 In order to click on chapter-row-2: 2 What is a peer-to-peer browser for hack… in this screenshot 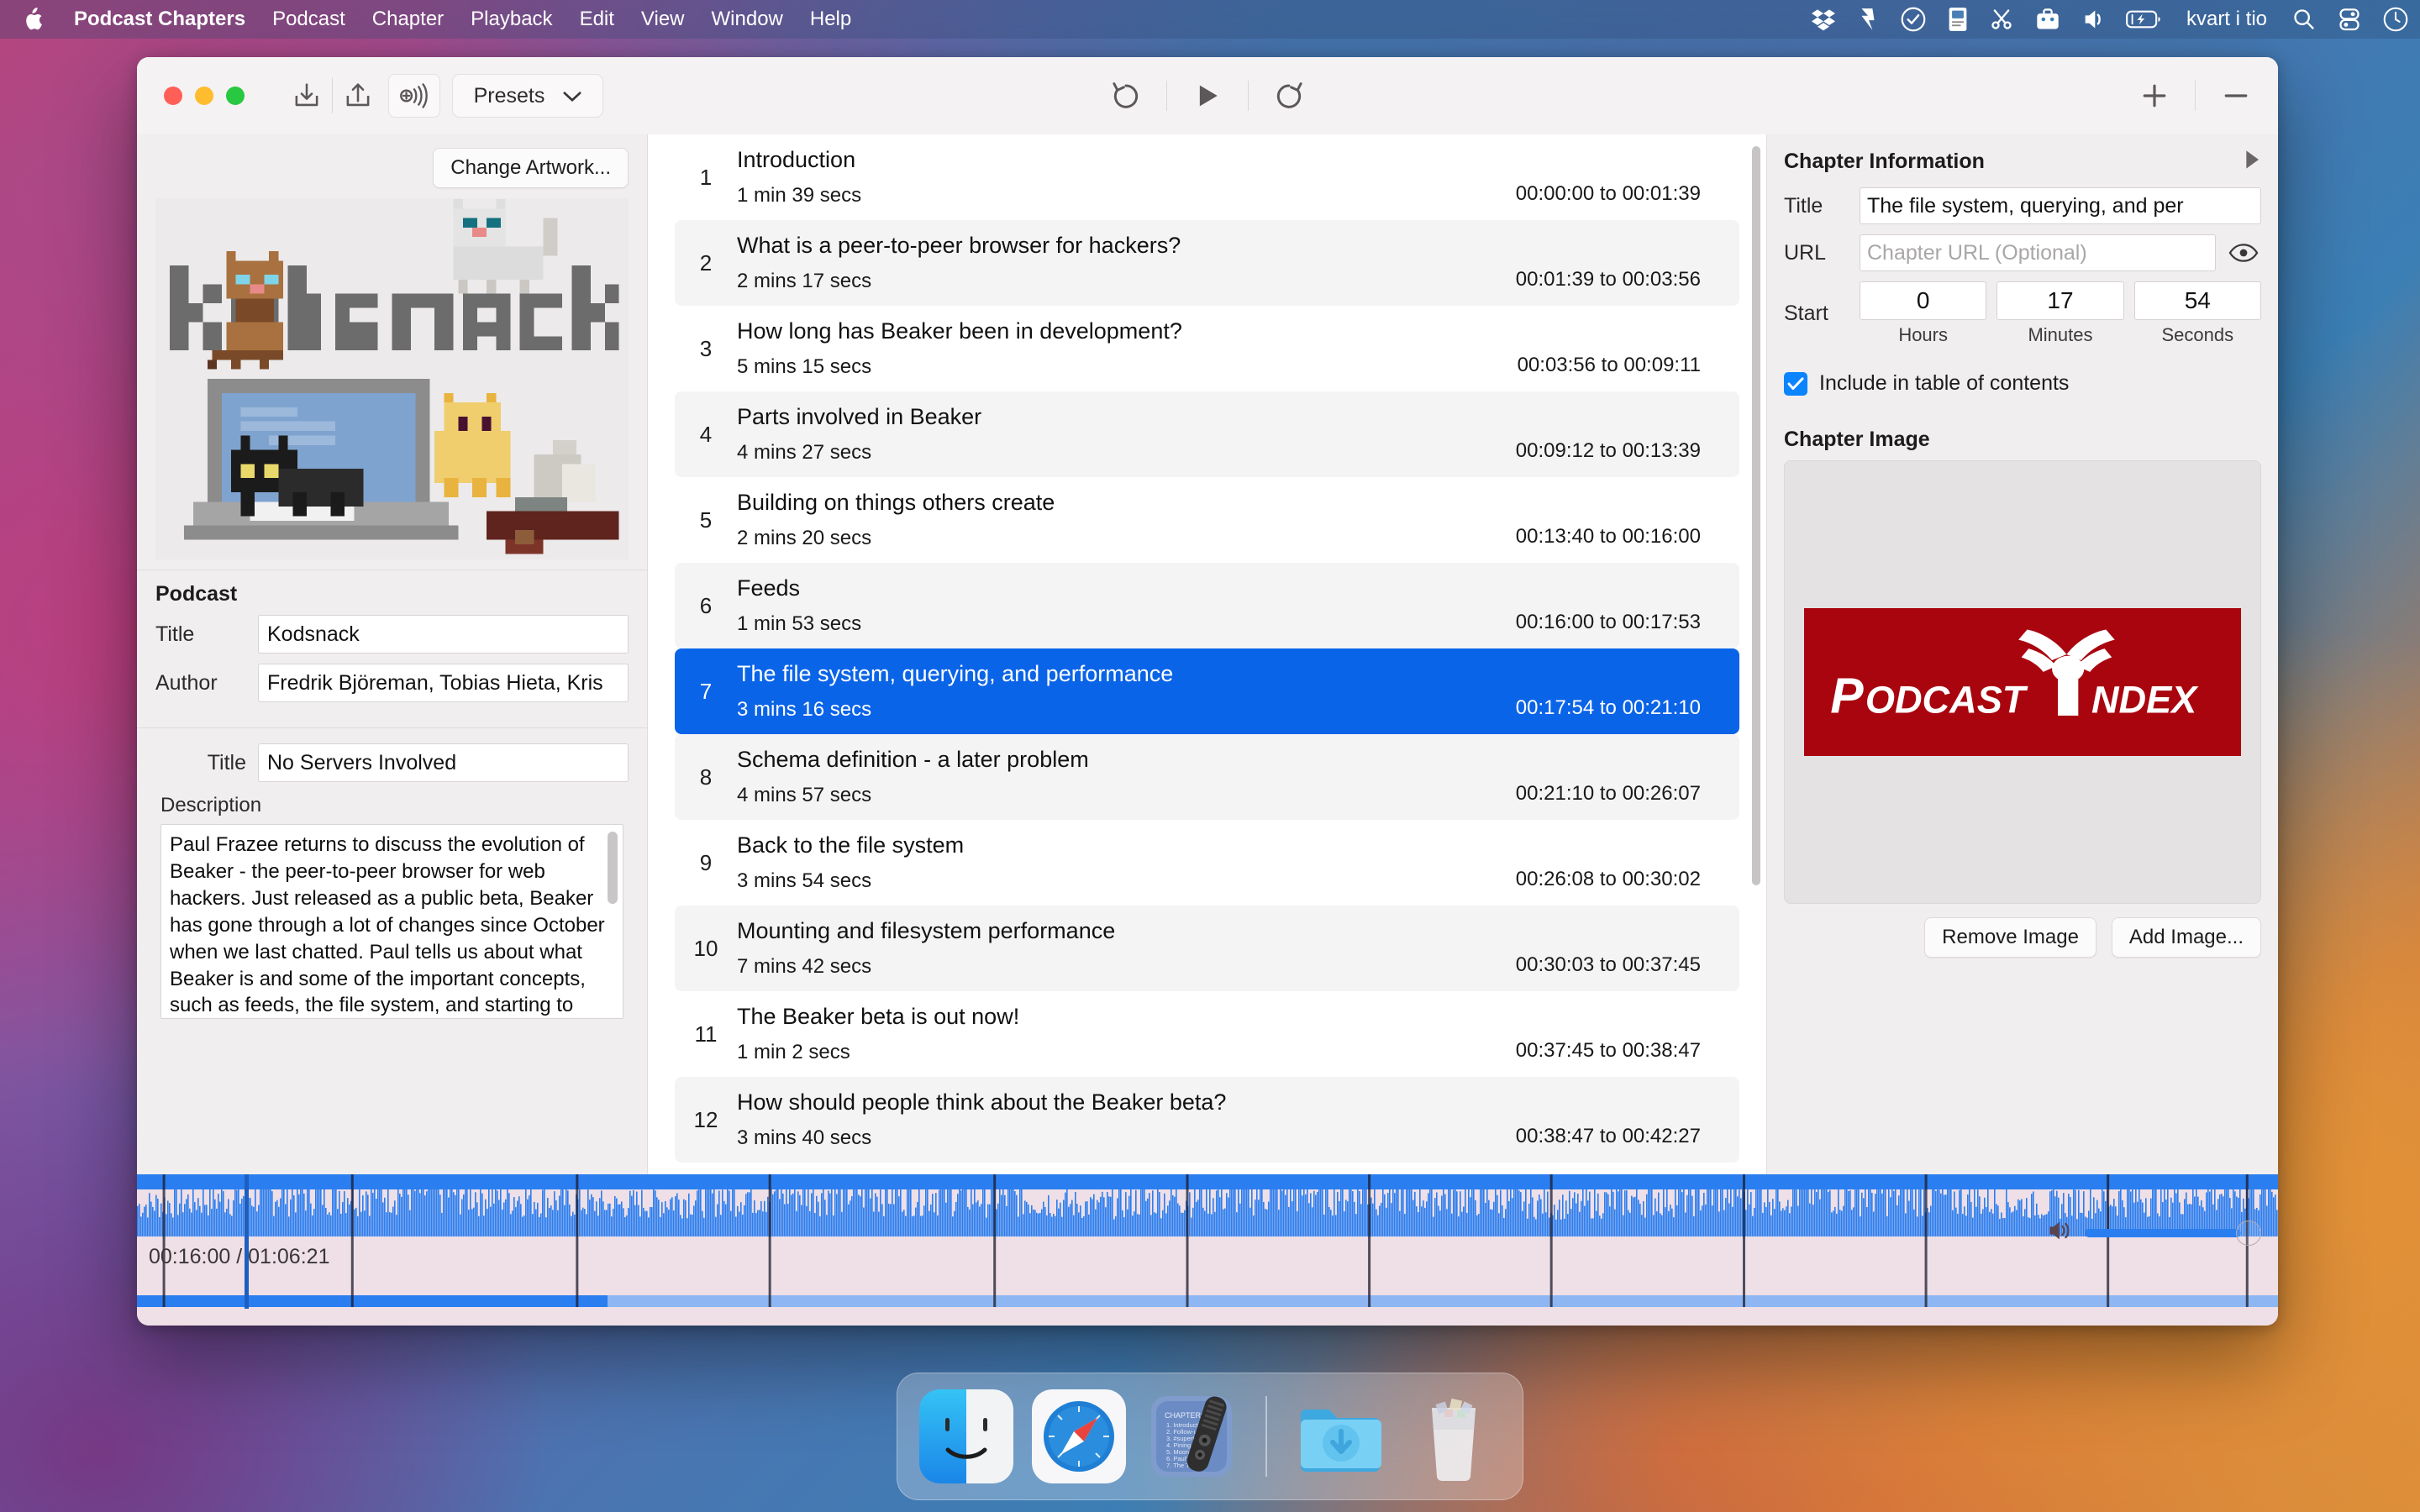, I will do `click(1207, 263)`.